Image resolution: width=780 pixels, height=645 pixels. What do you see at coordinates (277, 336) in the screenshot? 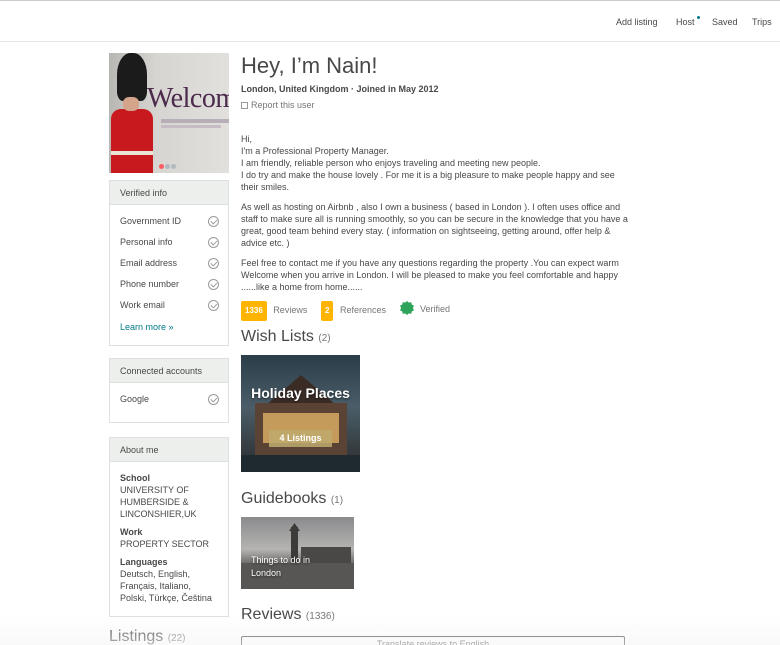
I see `wish-lists-heading-text: Wish Lists` at bounding box center [277, 336].